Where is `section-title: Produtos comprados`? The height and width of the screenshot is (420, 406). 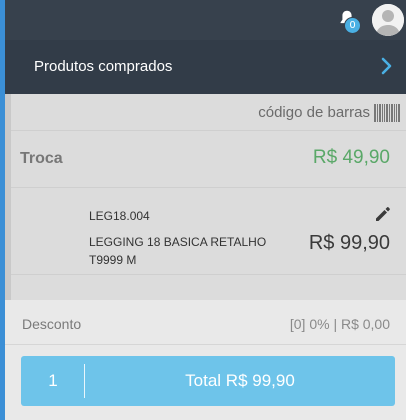
section-title: Produtos comprados is located at coordinates (103, 66).